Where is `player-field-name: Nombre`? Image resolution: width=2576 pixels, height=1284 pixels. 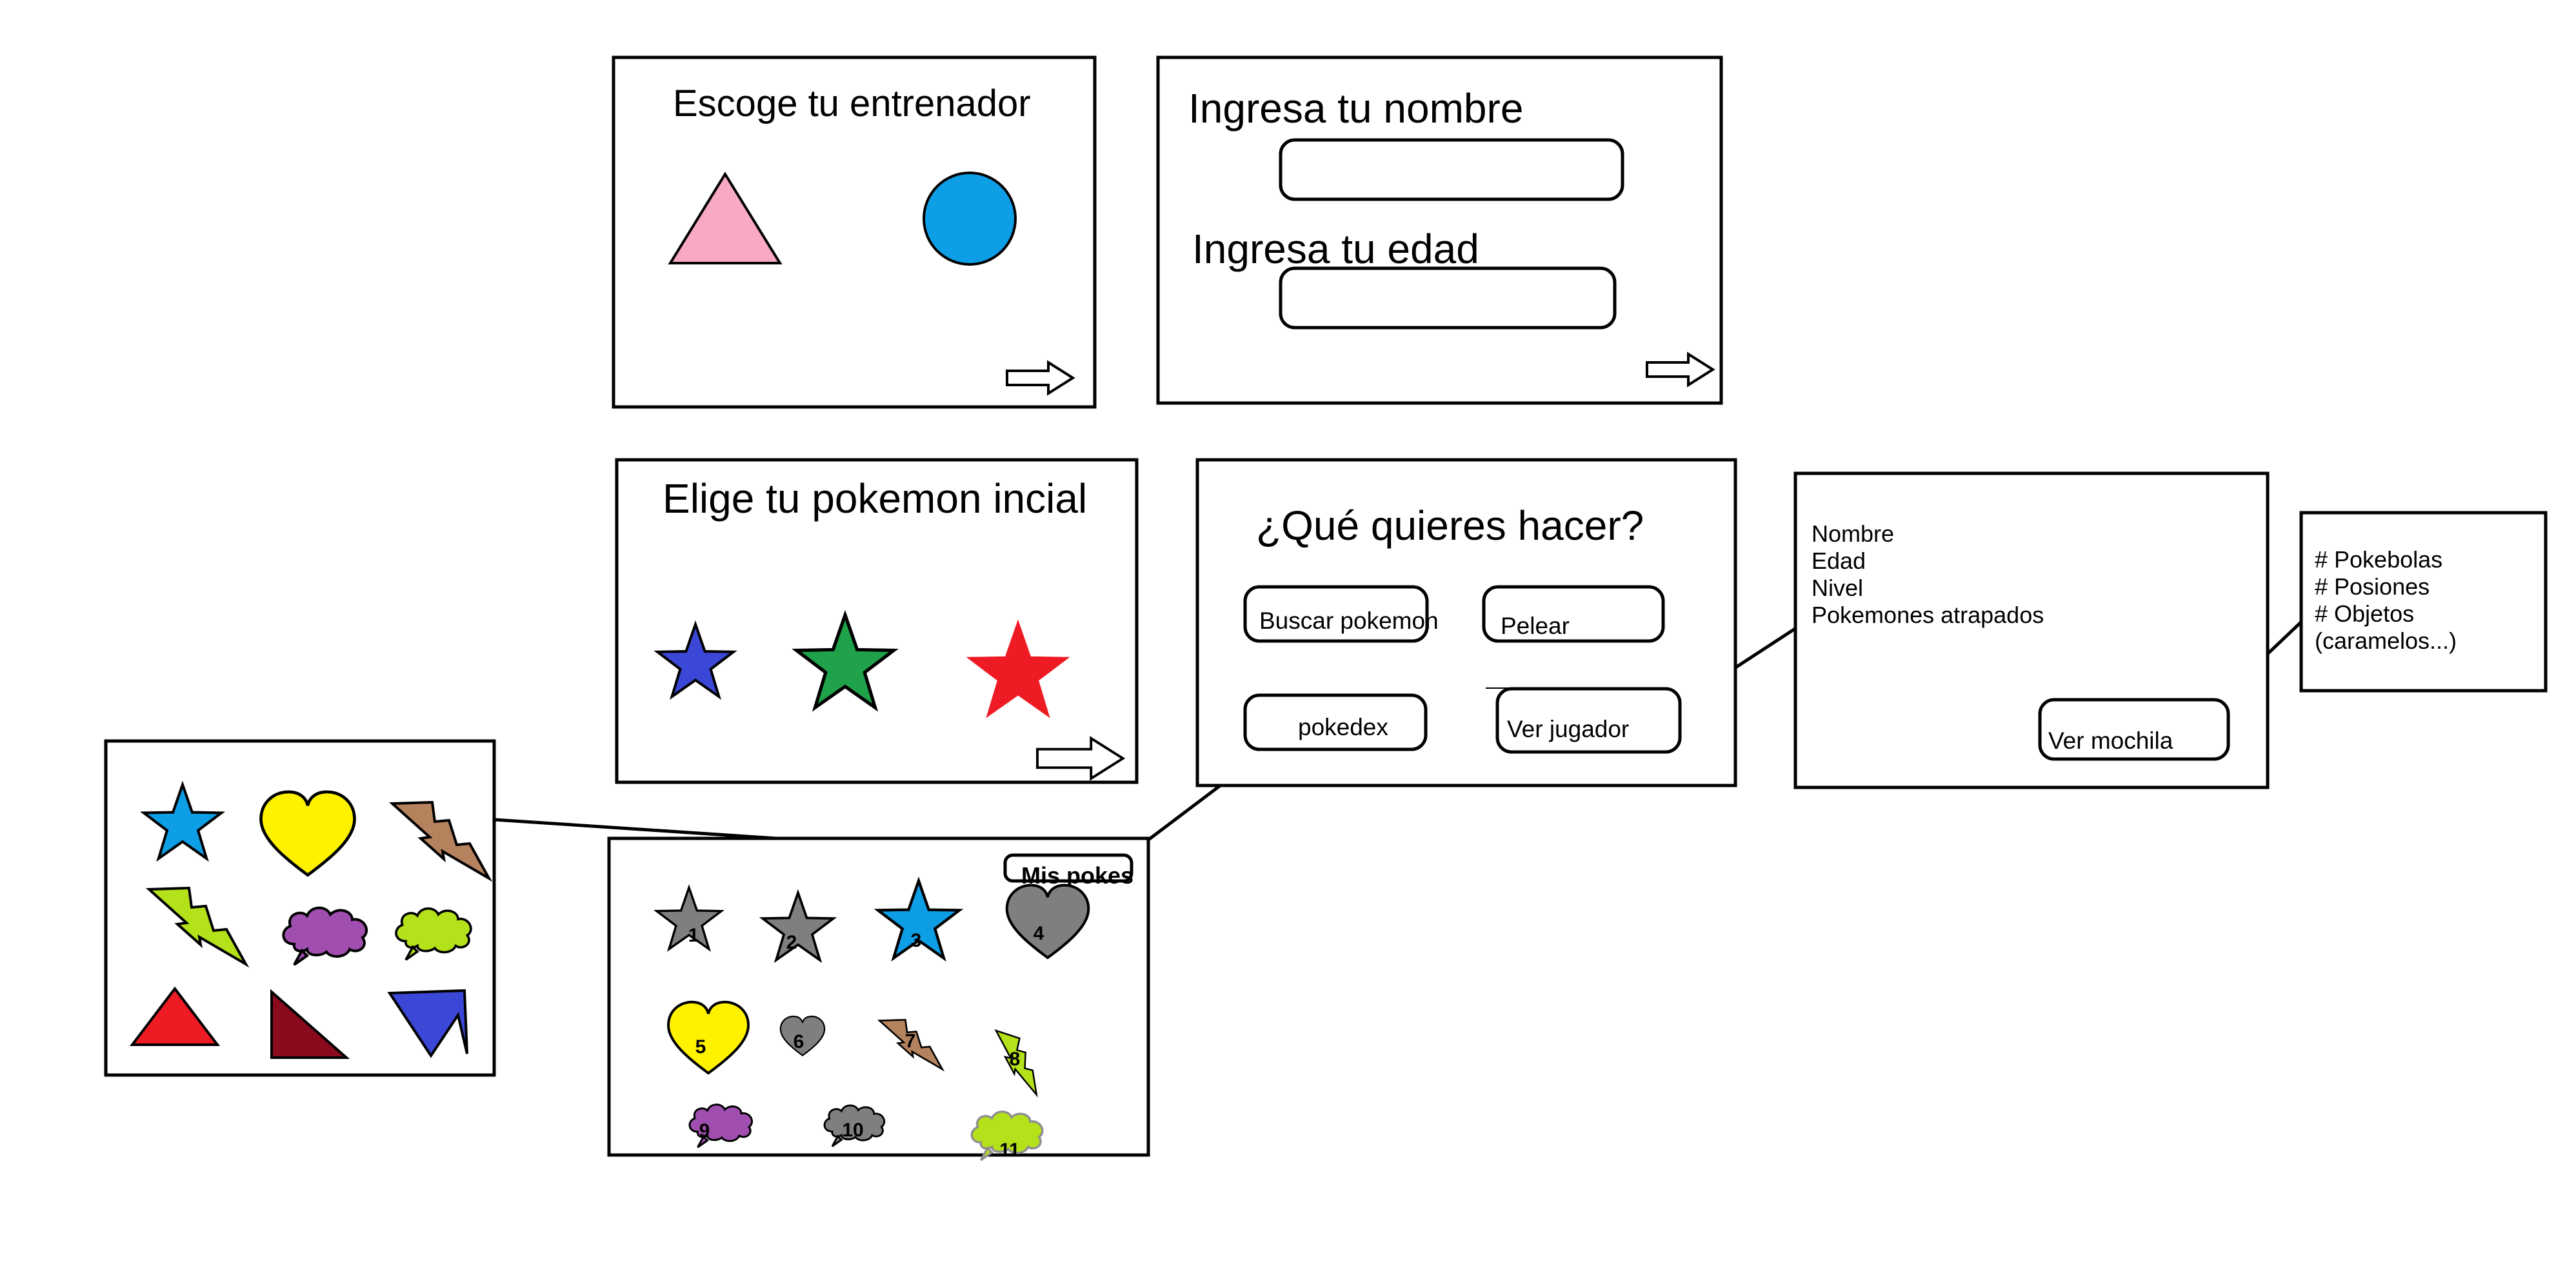
player-field-name: Nombre is located at coordinates (1853, 533).